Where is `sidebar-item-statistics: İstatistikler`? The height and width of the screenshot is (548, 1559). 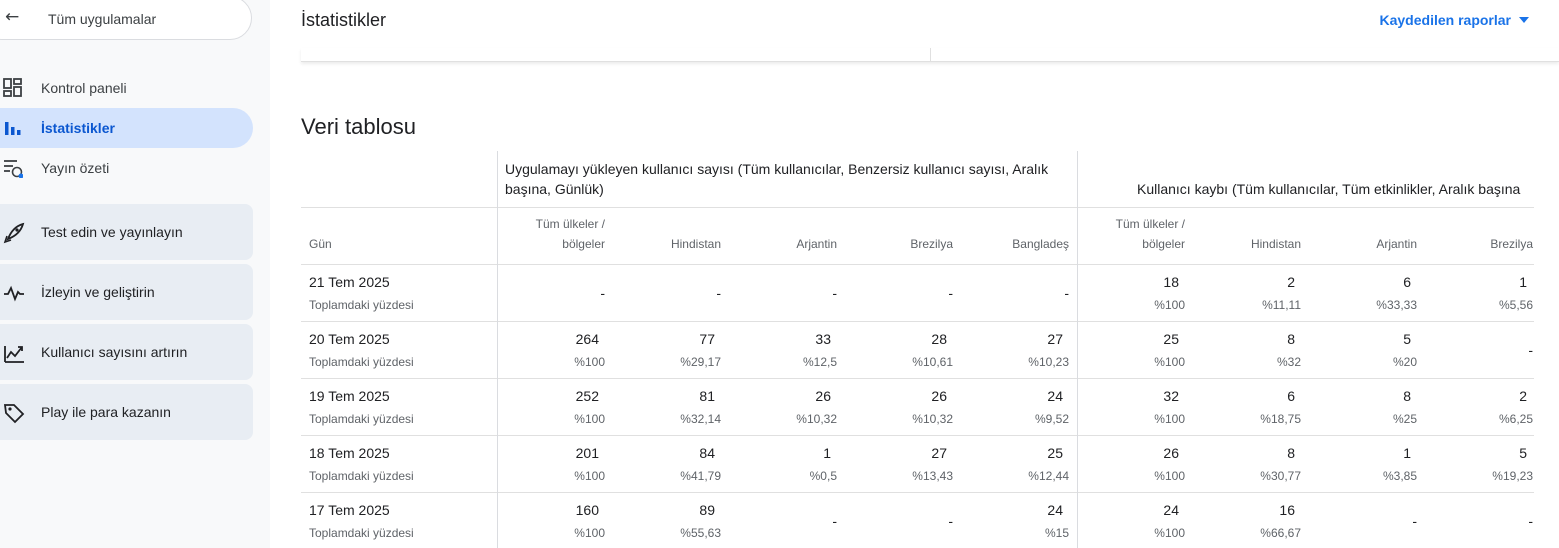 sidebar-item-statistics: İstatistikler is located at coordinates (126, 128).